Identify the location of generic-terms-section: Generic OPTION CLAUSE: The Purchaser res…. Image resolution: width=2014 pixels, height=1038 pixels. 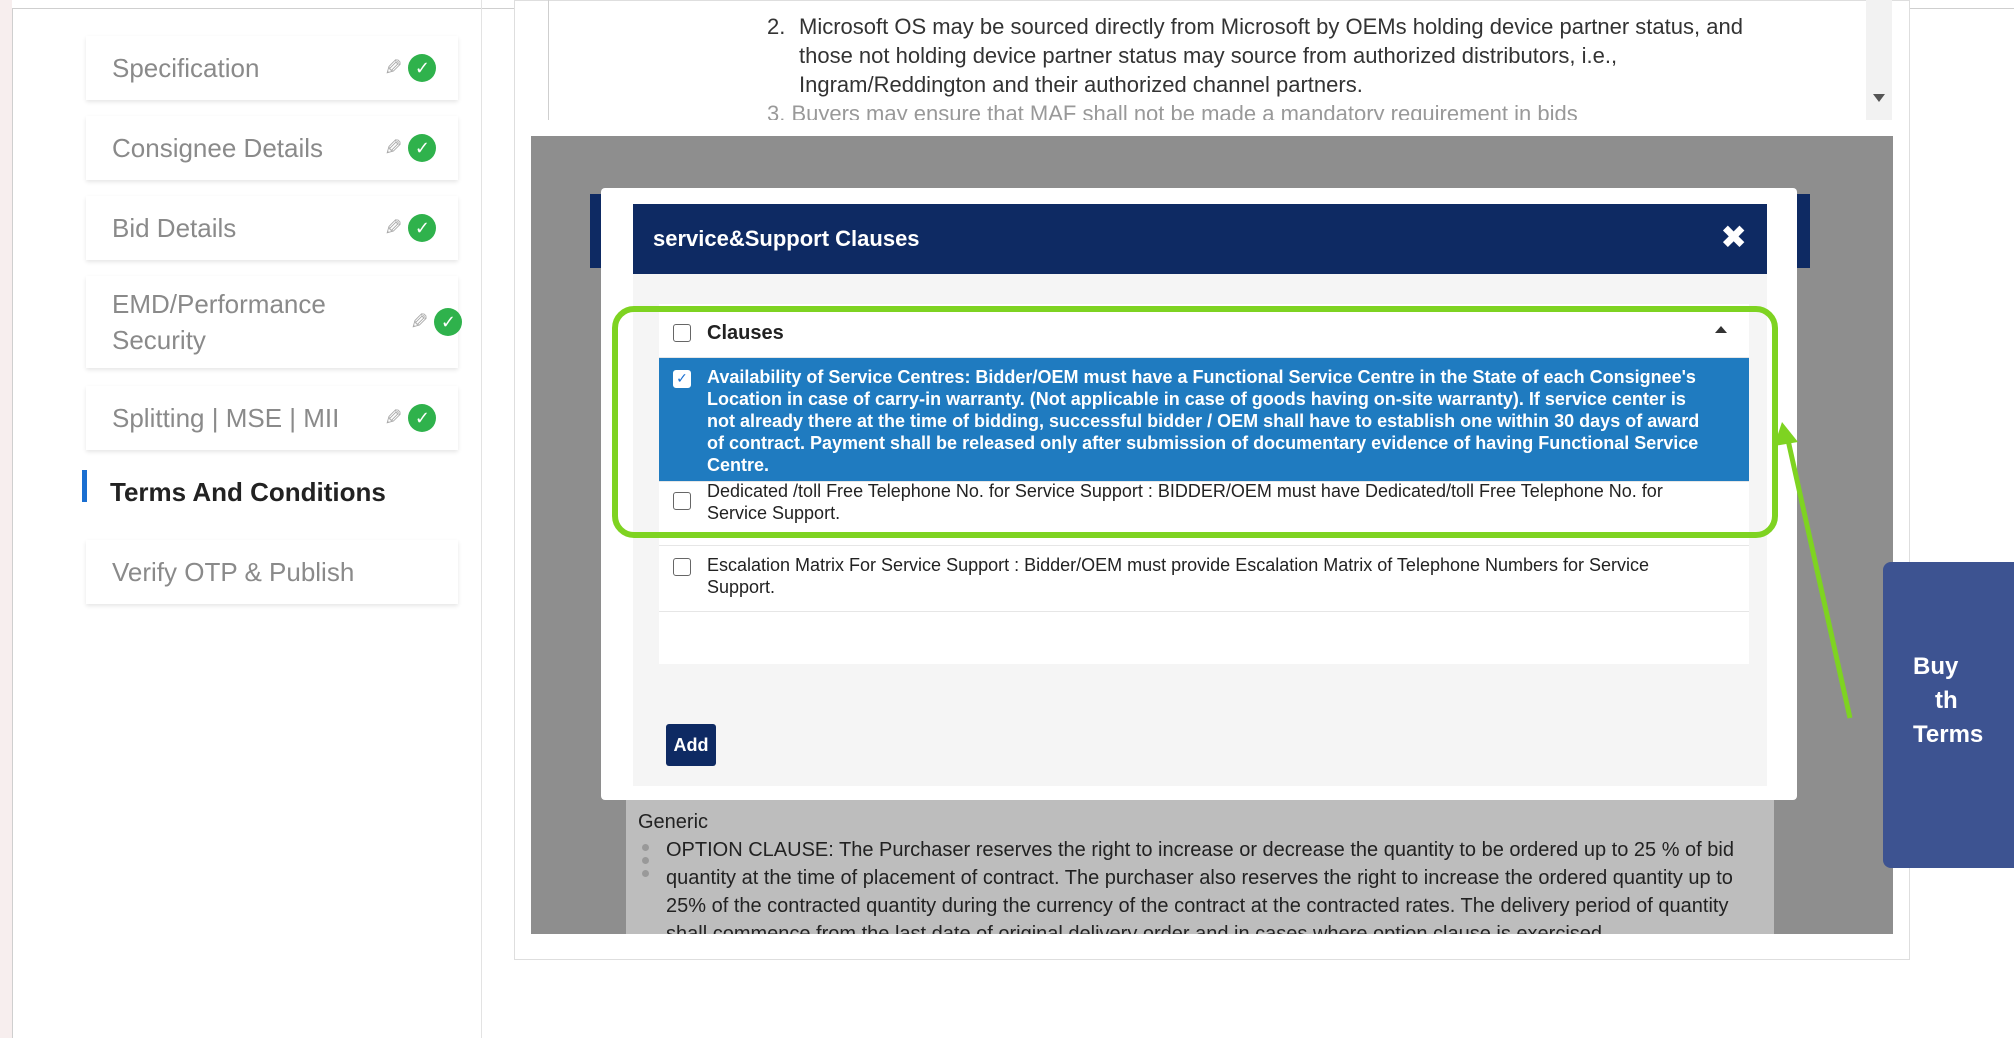
(1200, 867).